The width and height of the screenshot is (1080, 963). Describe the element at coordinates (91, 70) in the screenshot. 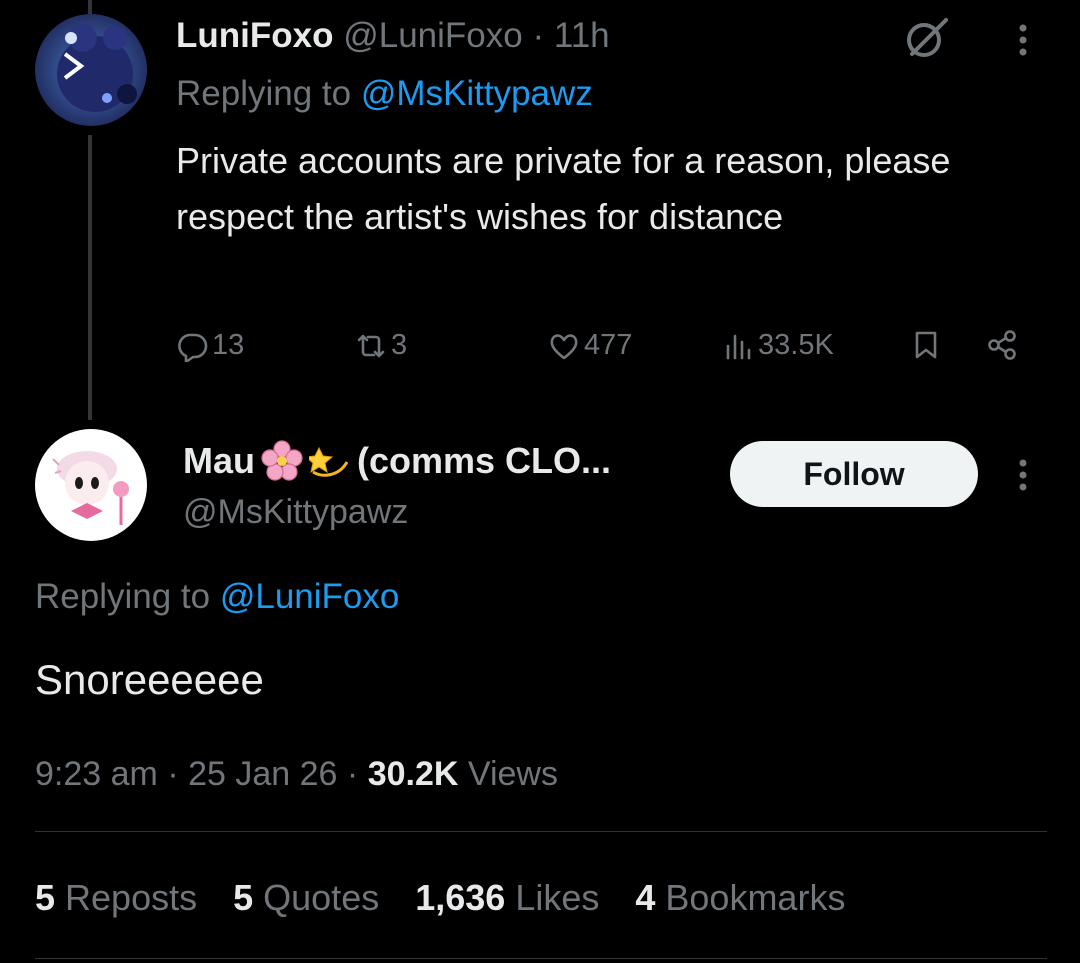

I see `luni-avatar` at that location.